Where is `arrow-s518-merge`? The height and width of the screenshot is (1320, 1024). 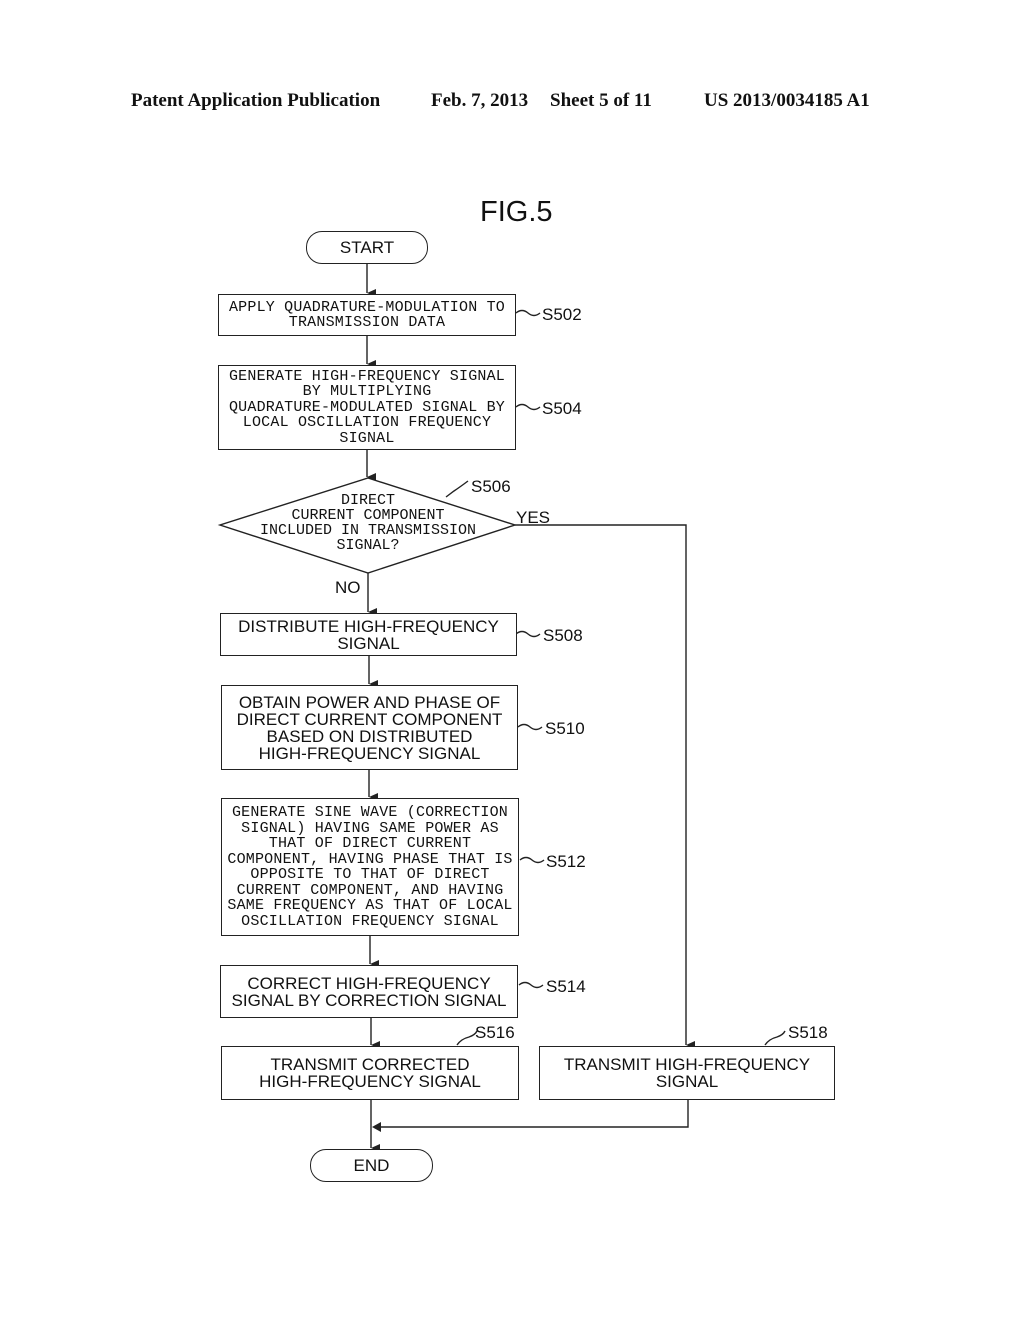 arrow-s518-merge is located at coordinates (531, 1114).